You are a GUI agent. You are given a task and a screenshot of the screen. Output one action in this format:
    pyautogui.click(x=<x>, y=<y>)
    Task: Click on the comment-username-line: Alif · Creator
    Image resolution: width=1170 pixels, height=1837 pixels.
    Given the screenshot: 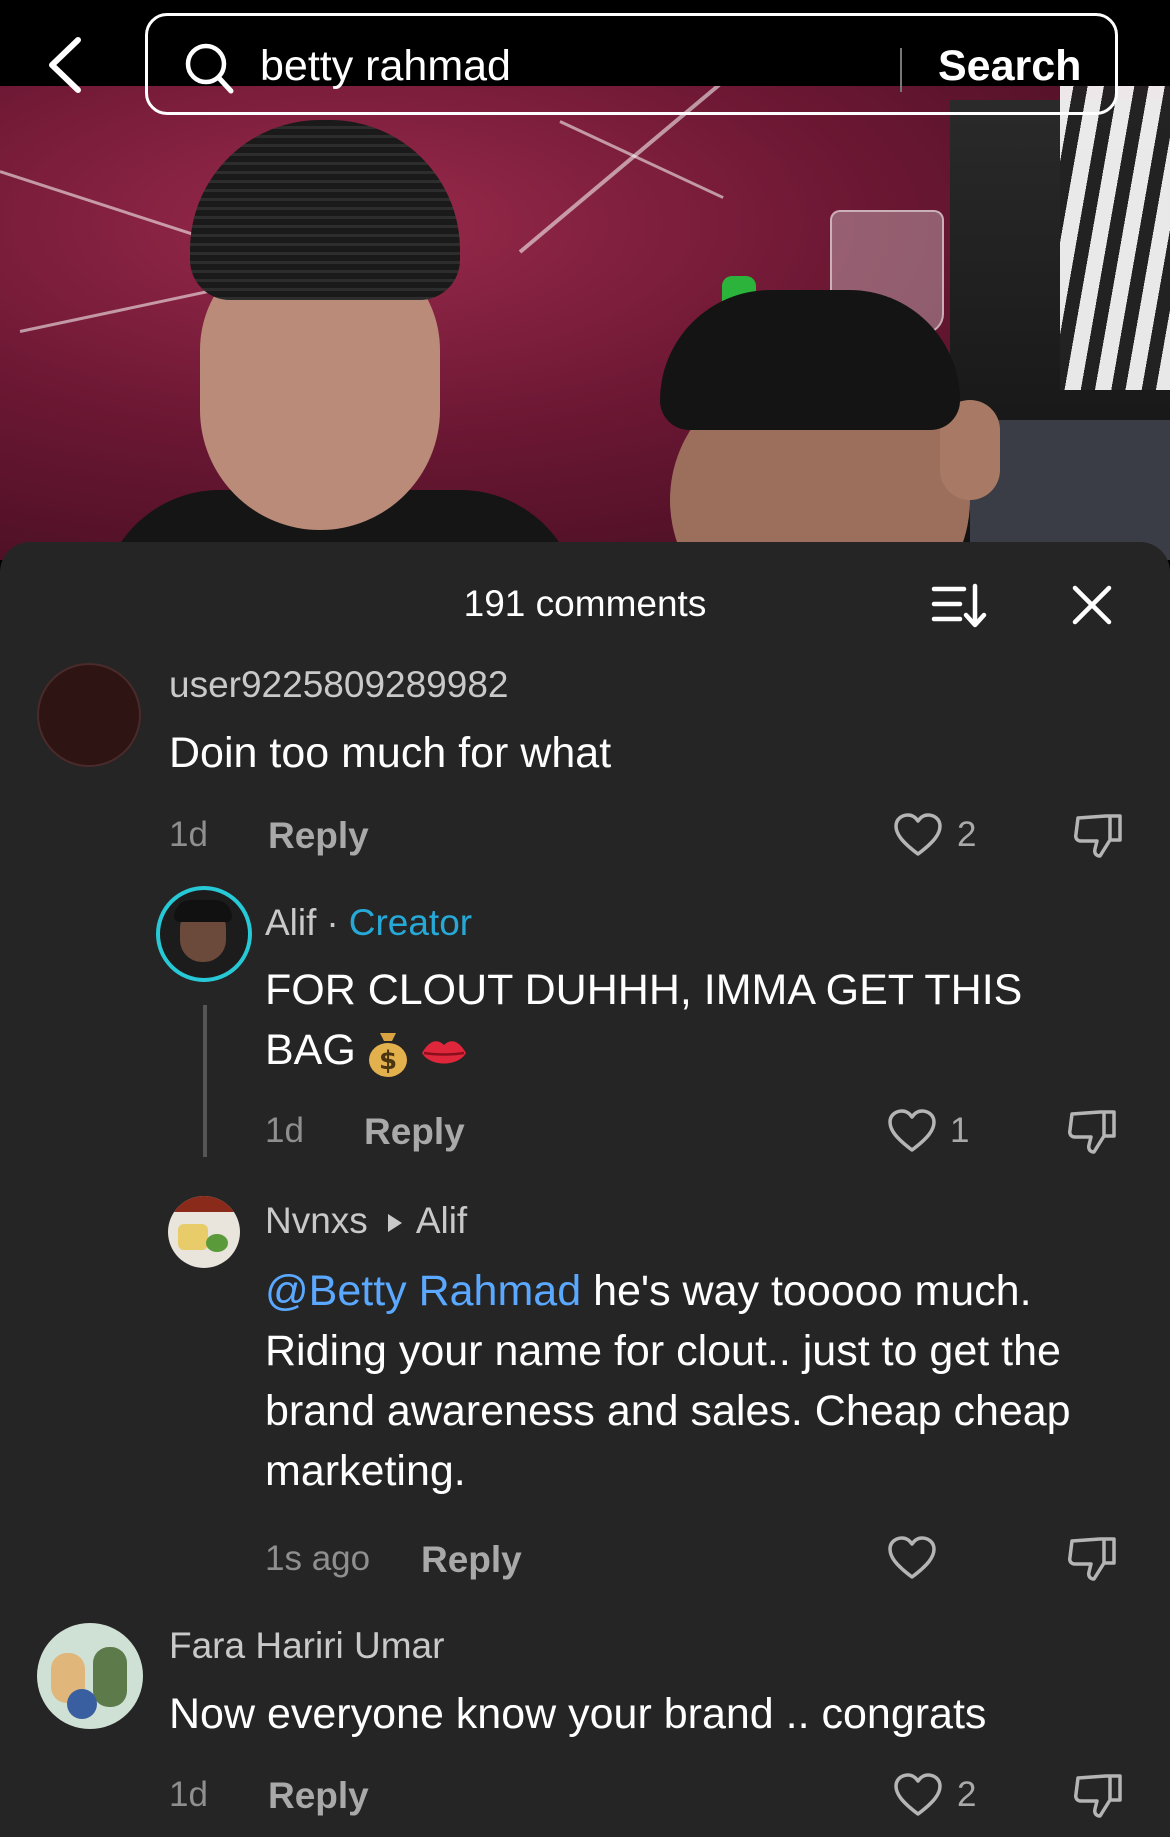 What is the action you would take?
    pyautogui.click(x=368, y=923)
    